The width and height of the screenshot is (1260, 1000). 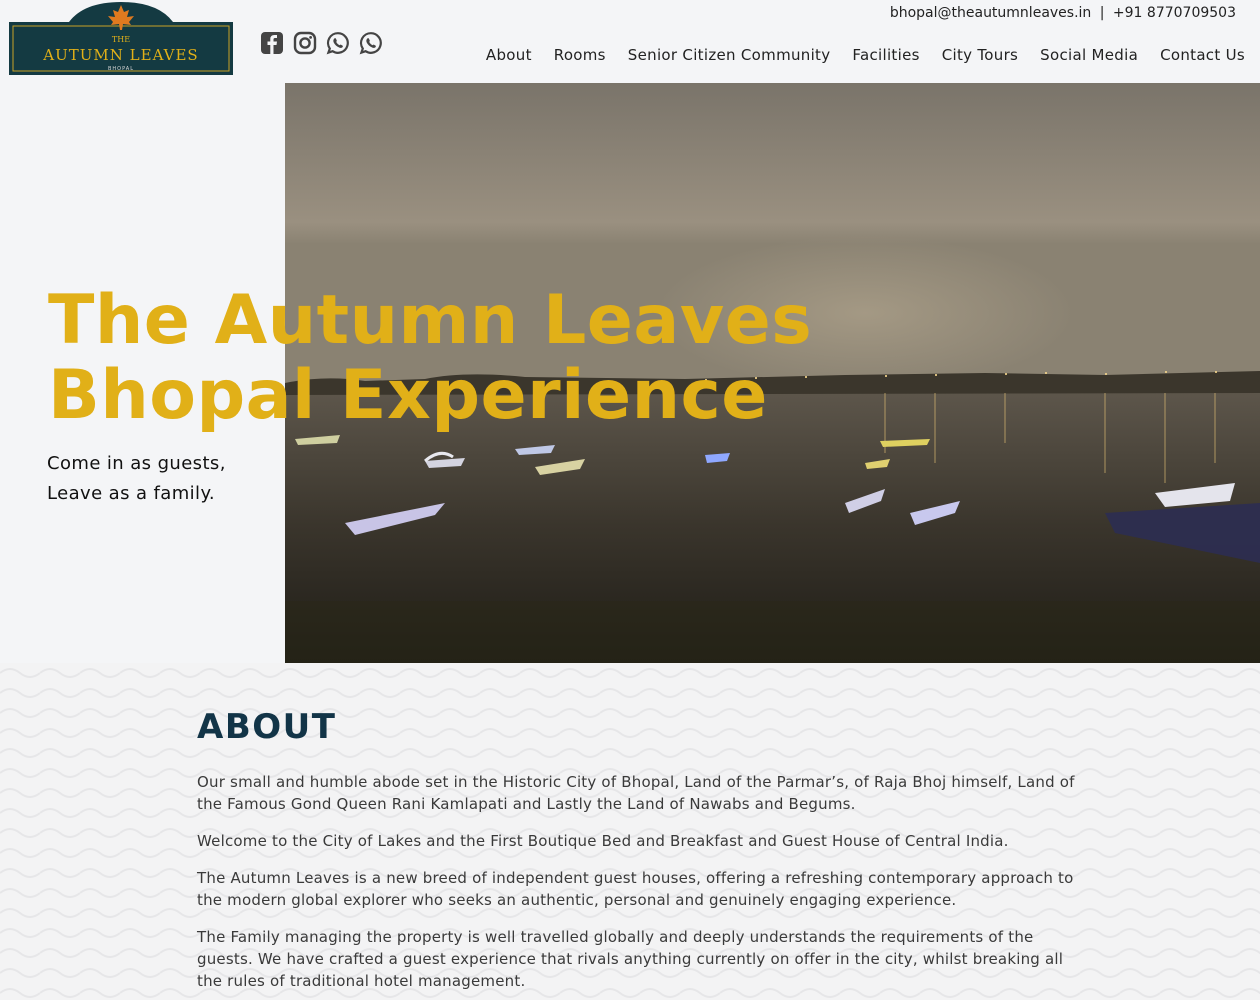 What do you see at coordinates (136, 479) in the screenshot?
I see `hero-tagline: Come in as guests, Leave as a family.` at bounding box center [136, 479].